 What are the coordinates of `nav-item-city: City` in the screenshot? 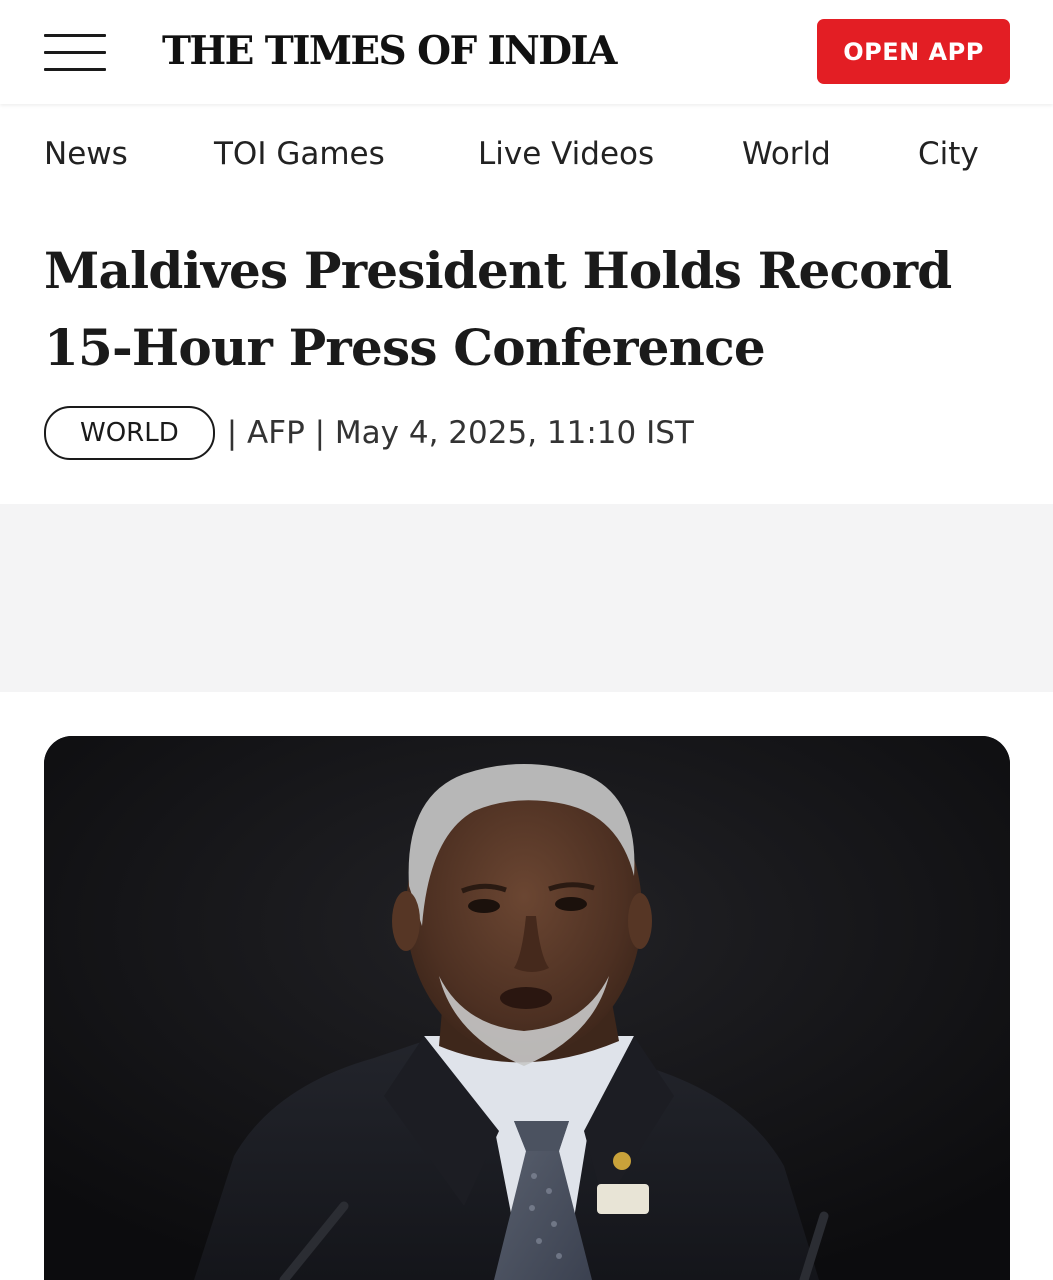 It's located at (948, 154).